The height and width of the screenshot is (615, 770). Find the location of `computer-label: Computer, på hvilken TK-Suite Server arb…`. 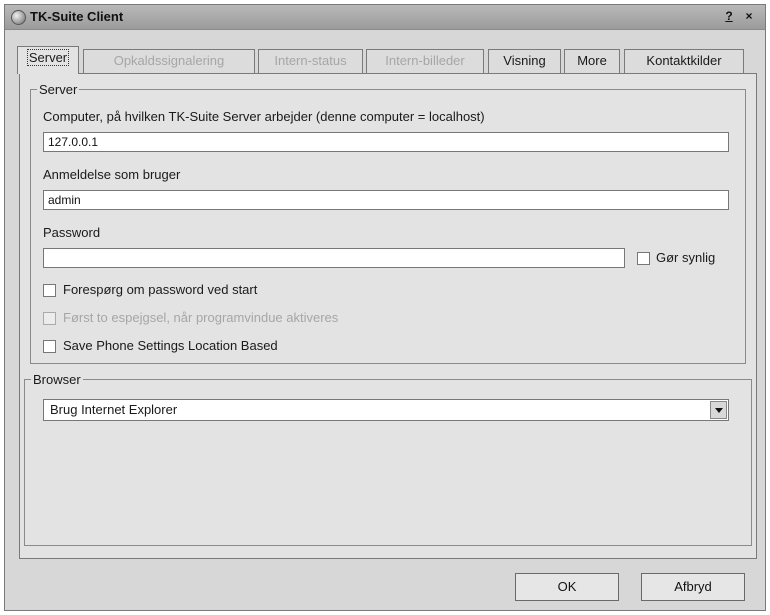

computer-label: Computer, på hvilken TK-Suite Server arb… is located at coordinates (264, 116).